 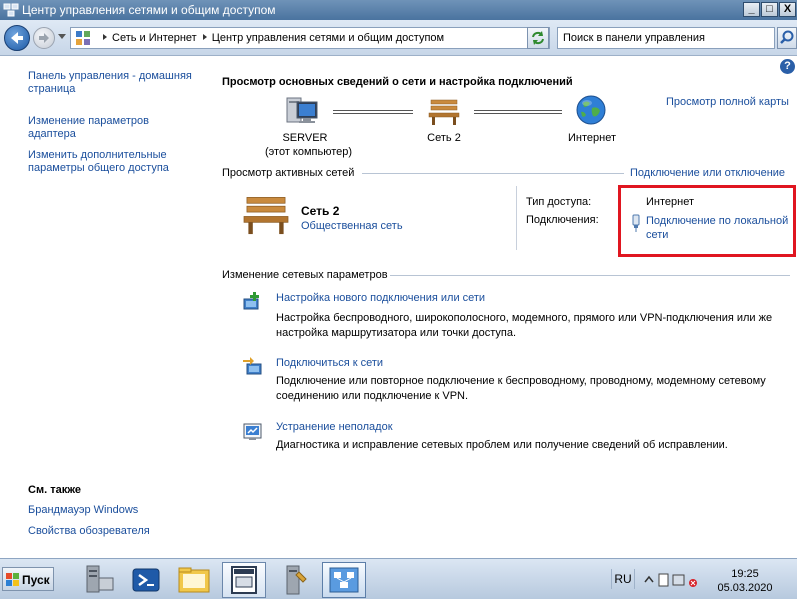 What do you see at coordinates (62, 36) in the screenshot?
I see `recent-pages-dropdown` at bounding box center [62, 36].